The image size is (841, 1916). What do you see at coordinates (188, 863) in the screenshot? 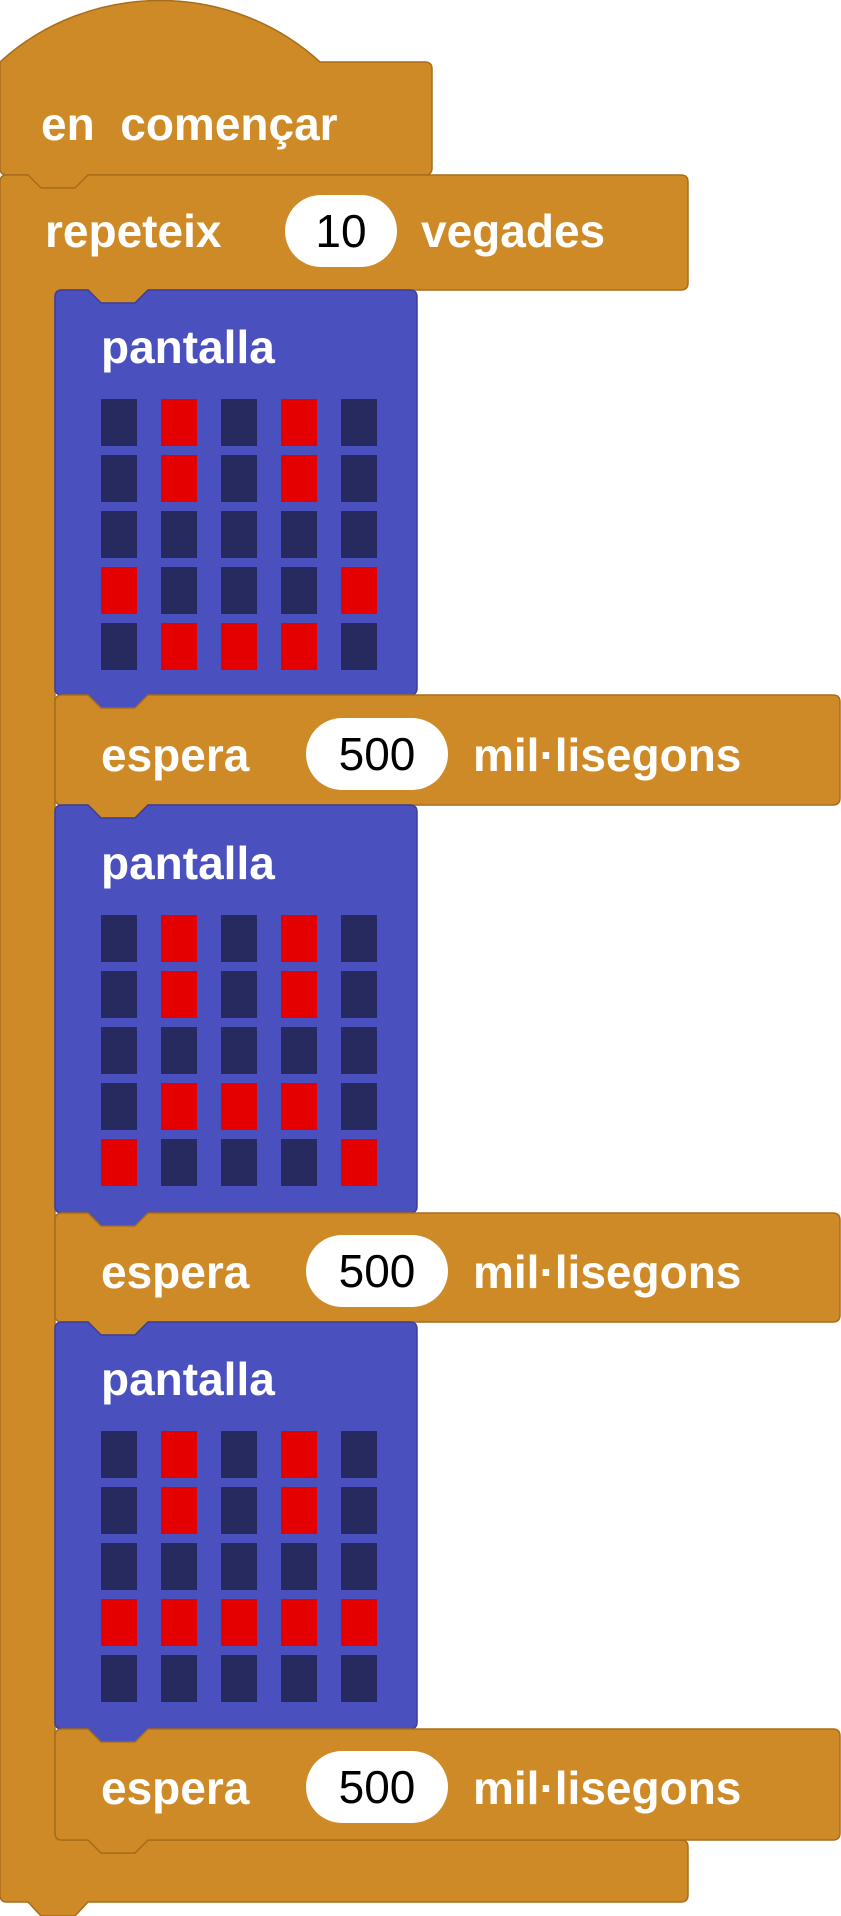
I see `display-2-label: pantalla` at bounding box center [188, 863].